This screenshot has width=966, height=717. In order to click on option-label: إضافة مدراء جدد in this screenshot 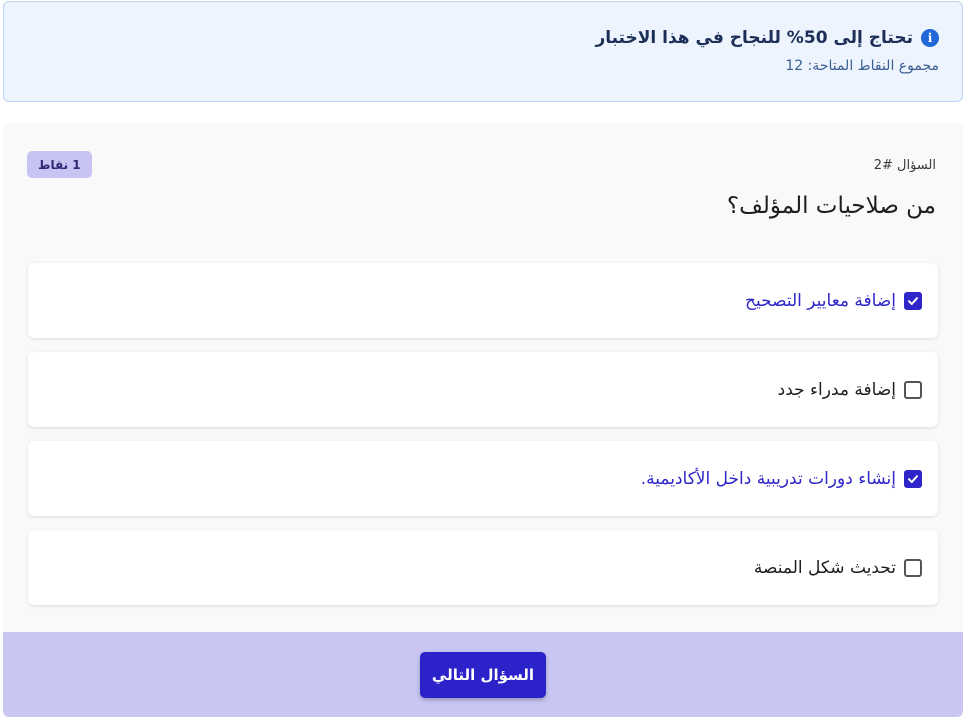, I will do `click(836, 389)`.